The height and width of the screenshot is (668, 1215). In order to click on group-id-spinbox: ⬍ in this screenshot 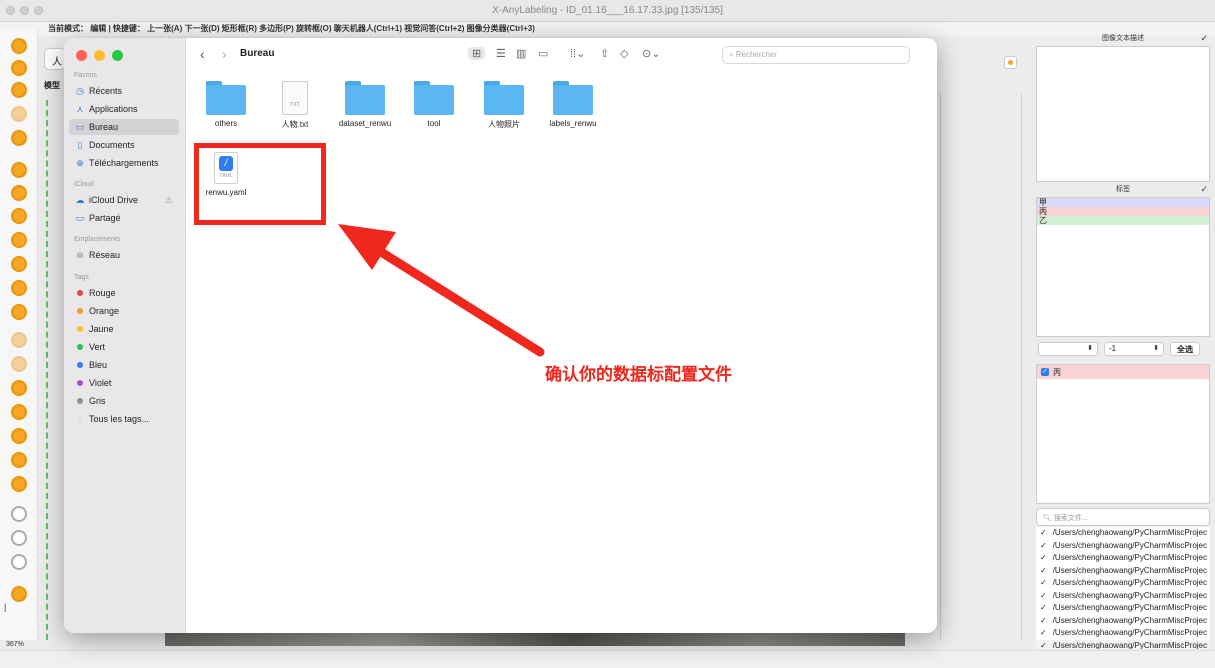, I will do `click(1068, 349)`.